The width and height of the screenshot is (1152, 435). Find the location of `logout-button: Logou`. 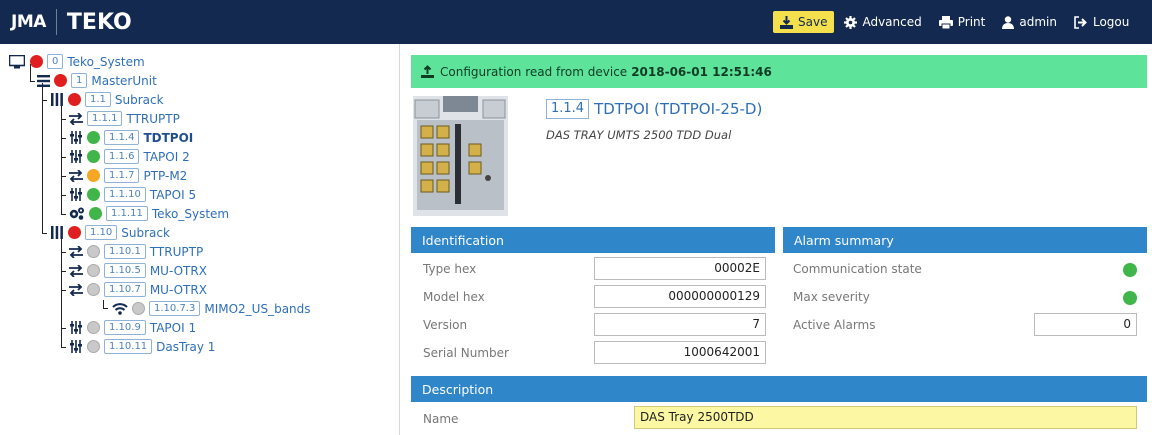

logout-button: Logou is located at coordinates (1101, 22).